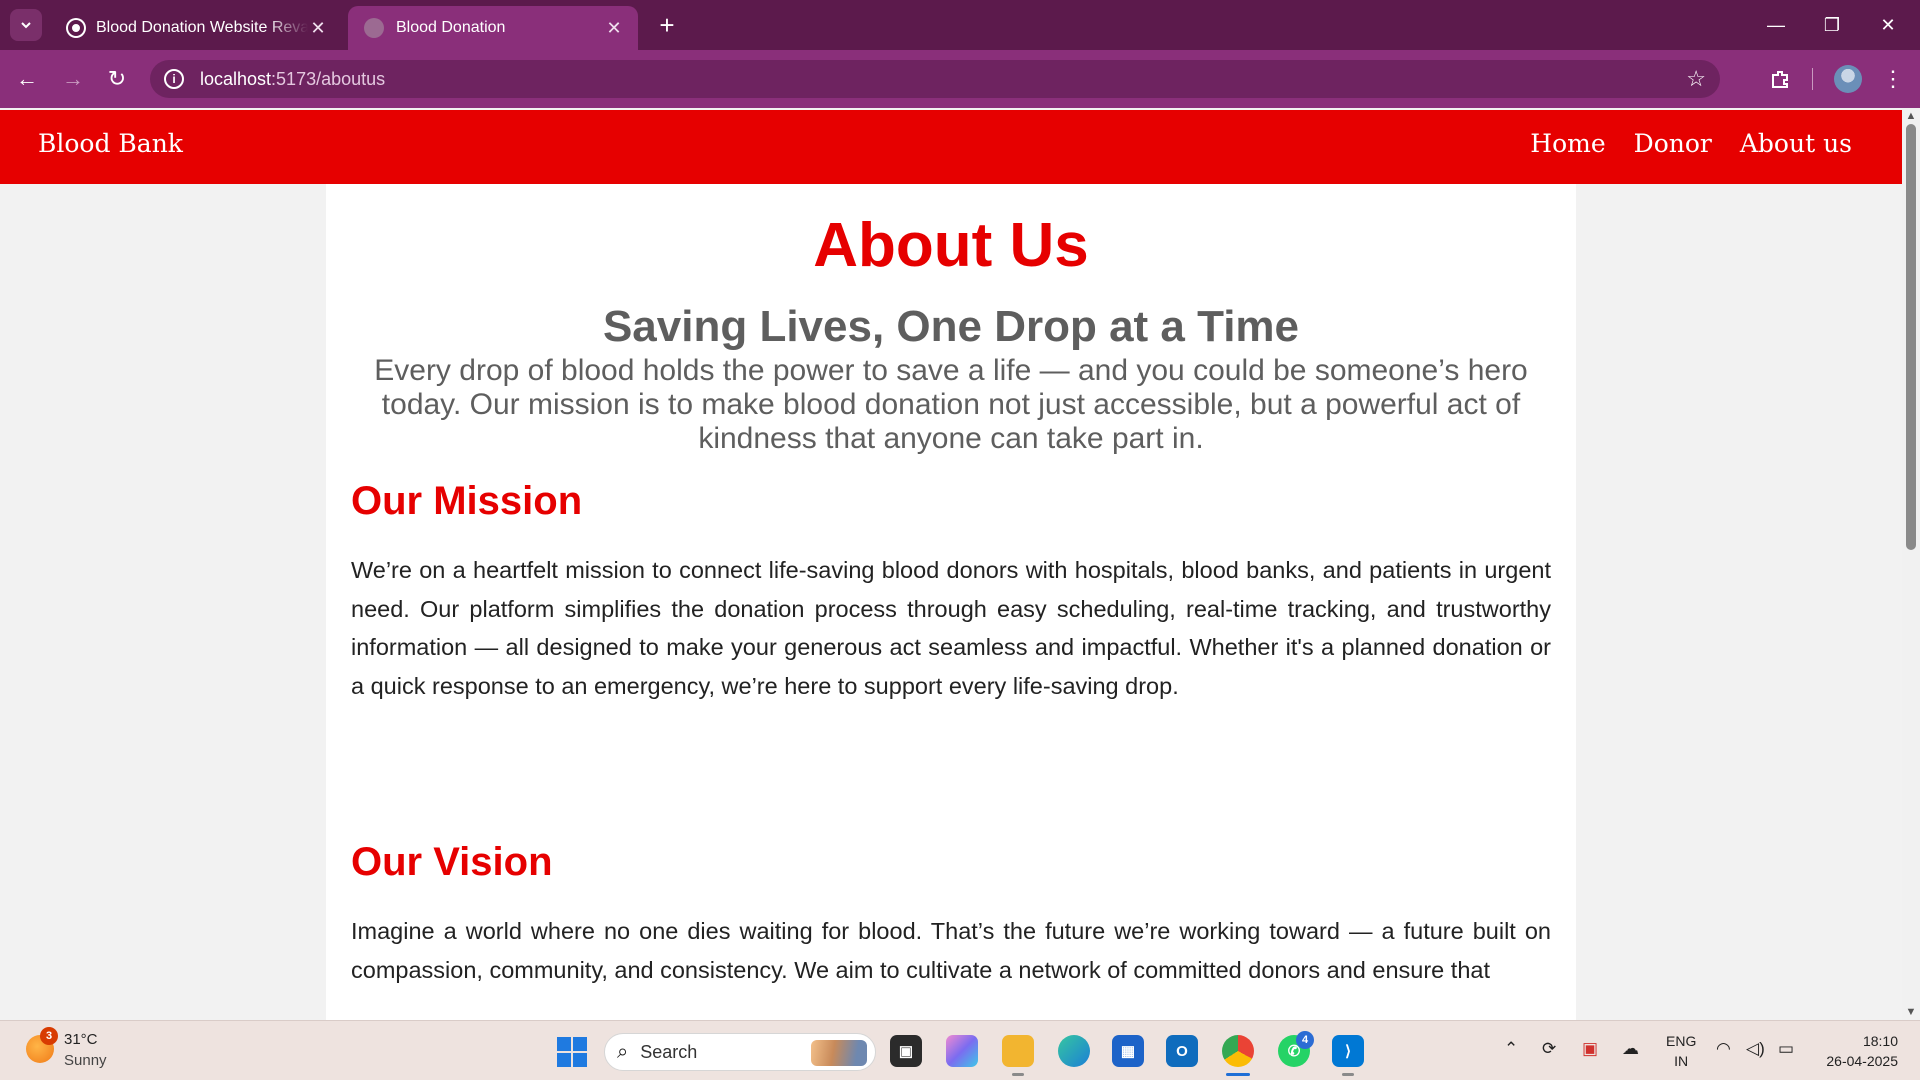 This screenshot has width=1920, height=1080. Describe the element at coordinates (1182, 1051) in the screenshot. I see `outlook-icon: O` at that location.